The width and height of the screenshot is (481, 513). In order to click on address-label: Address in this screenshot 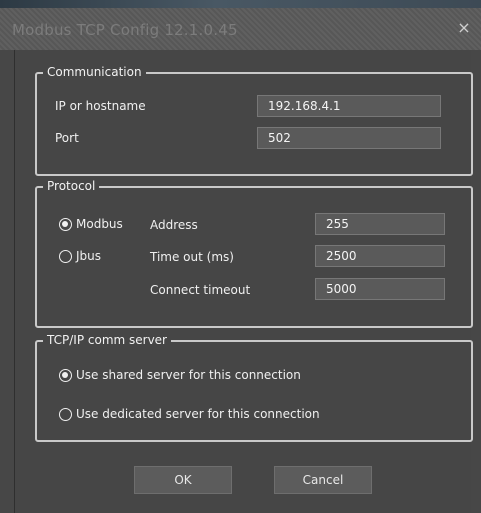, I will do `click(174, 225)`.